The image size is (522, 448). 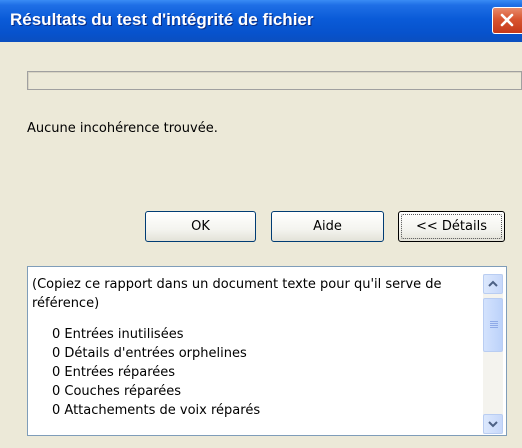 I want to click on arrow-up-icon, so click(x=493, y=283).